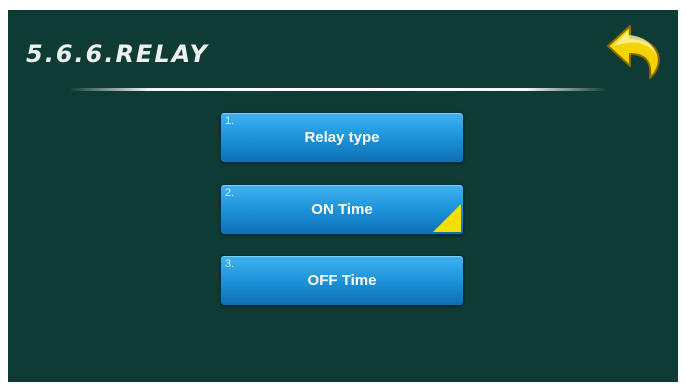 The height and width of the screenshot is (392, 686). I want to click on back-button, so click(635, 53).